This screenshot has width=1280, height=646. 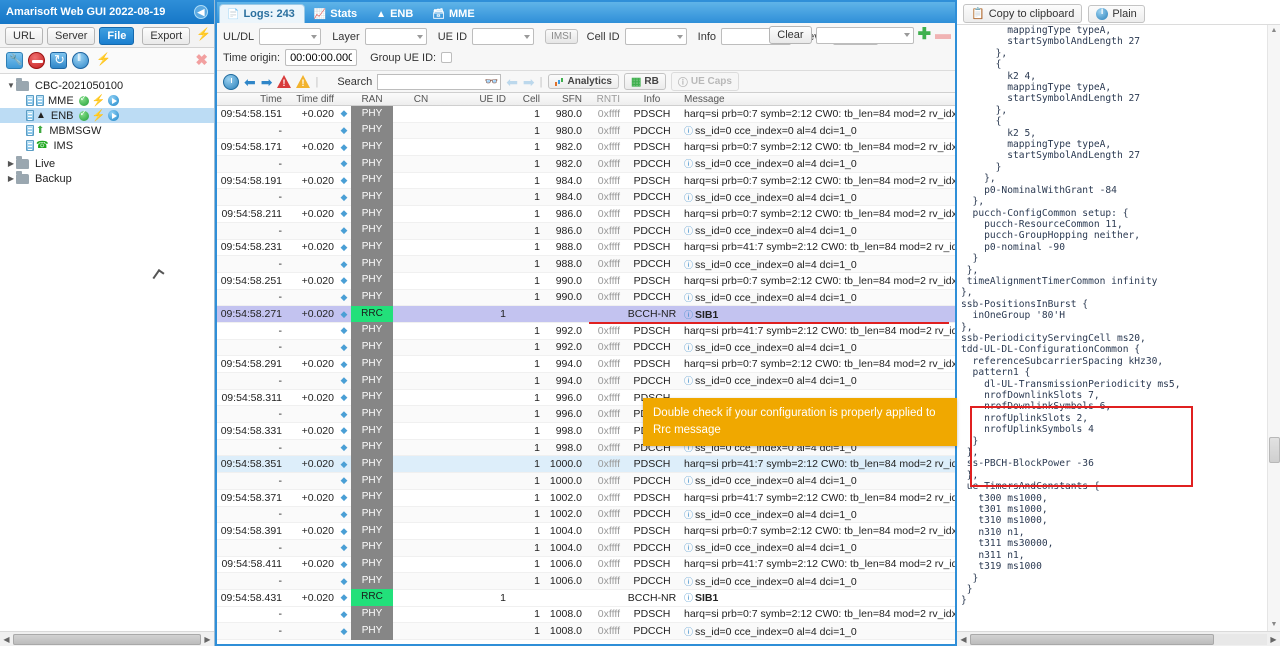 What do you see at coordinates (303, 81) in the screenshot?
I see `warning-triangle-icon` at bounding box center [303, 81].